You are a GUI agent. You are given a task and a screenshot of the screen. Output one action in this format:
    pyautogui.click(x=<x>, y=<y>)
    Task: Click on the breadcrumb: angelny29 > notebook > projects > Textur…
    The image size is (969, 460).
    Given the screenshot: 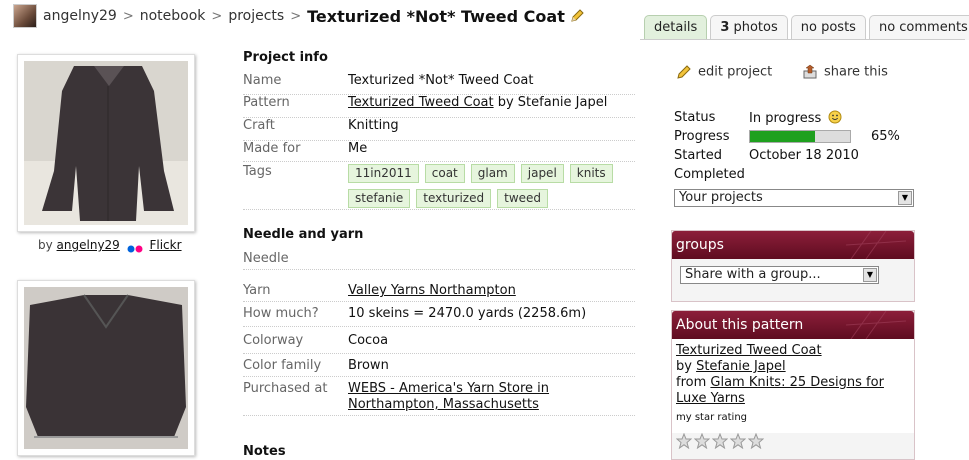 What is the action you would take?
    pyautogui.click(x=299, y=16)
    